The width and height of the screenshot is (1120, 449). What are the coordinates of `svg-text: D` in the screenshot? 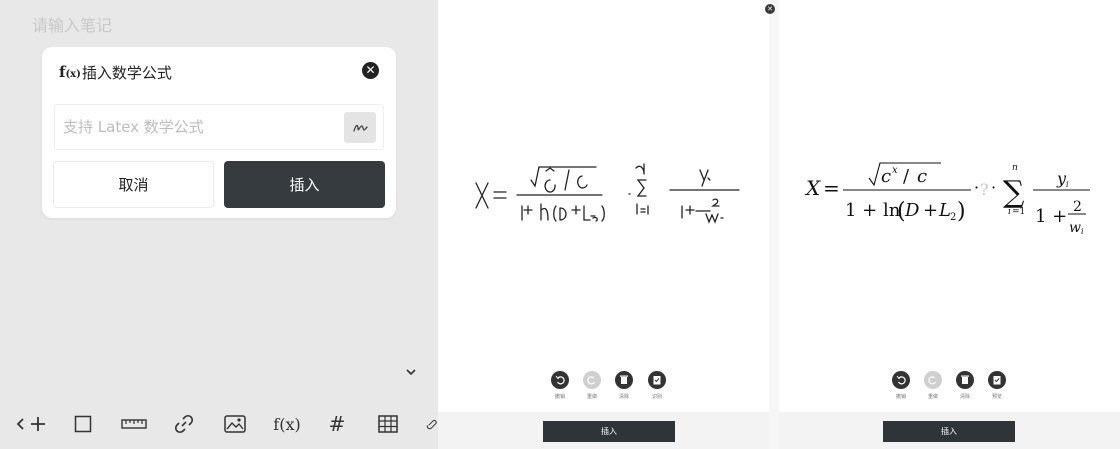 It's located at (912, 210).